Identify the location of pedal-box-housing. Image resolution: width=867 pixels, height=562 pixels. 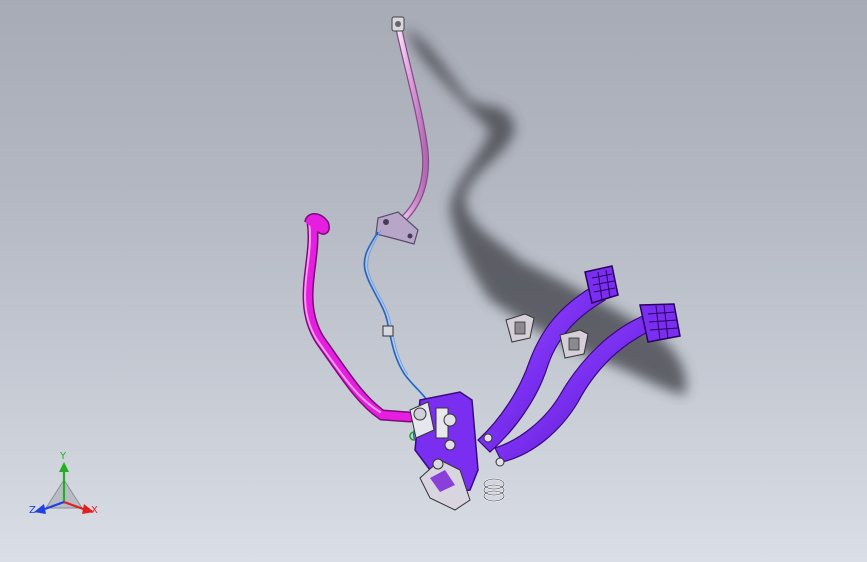
(444, 451).